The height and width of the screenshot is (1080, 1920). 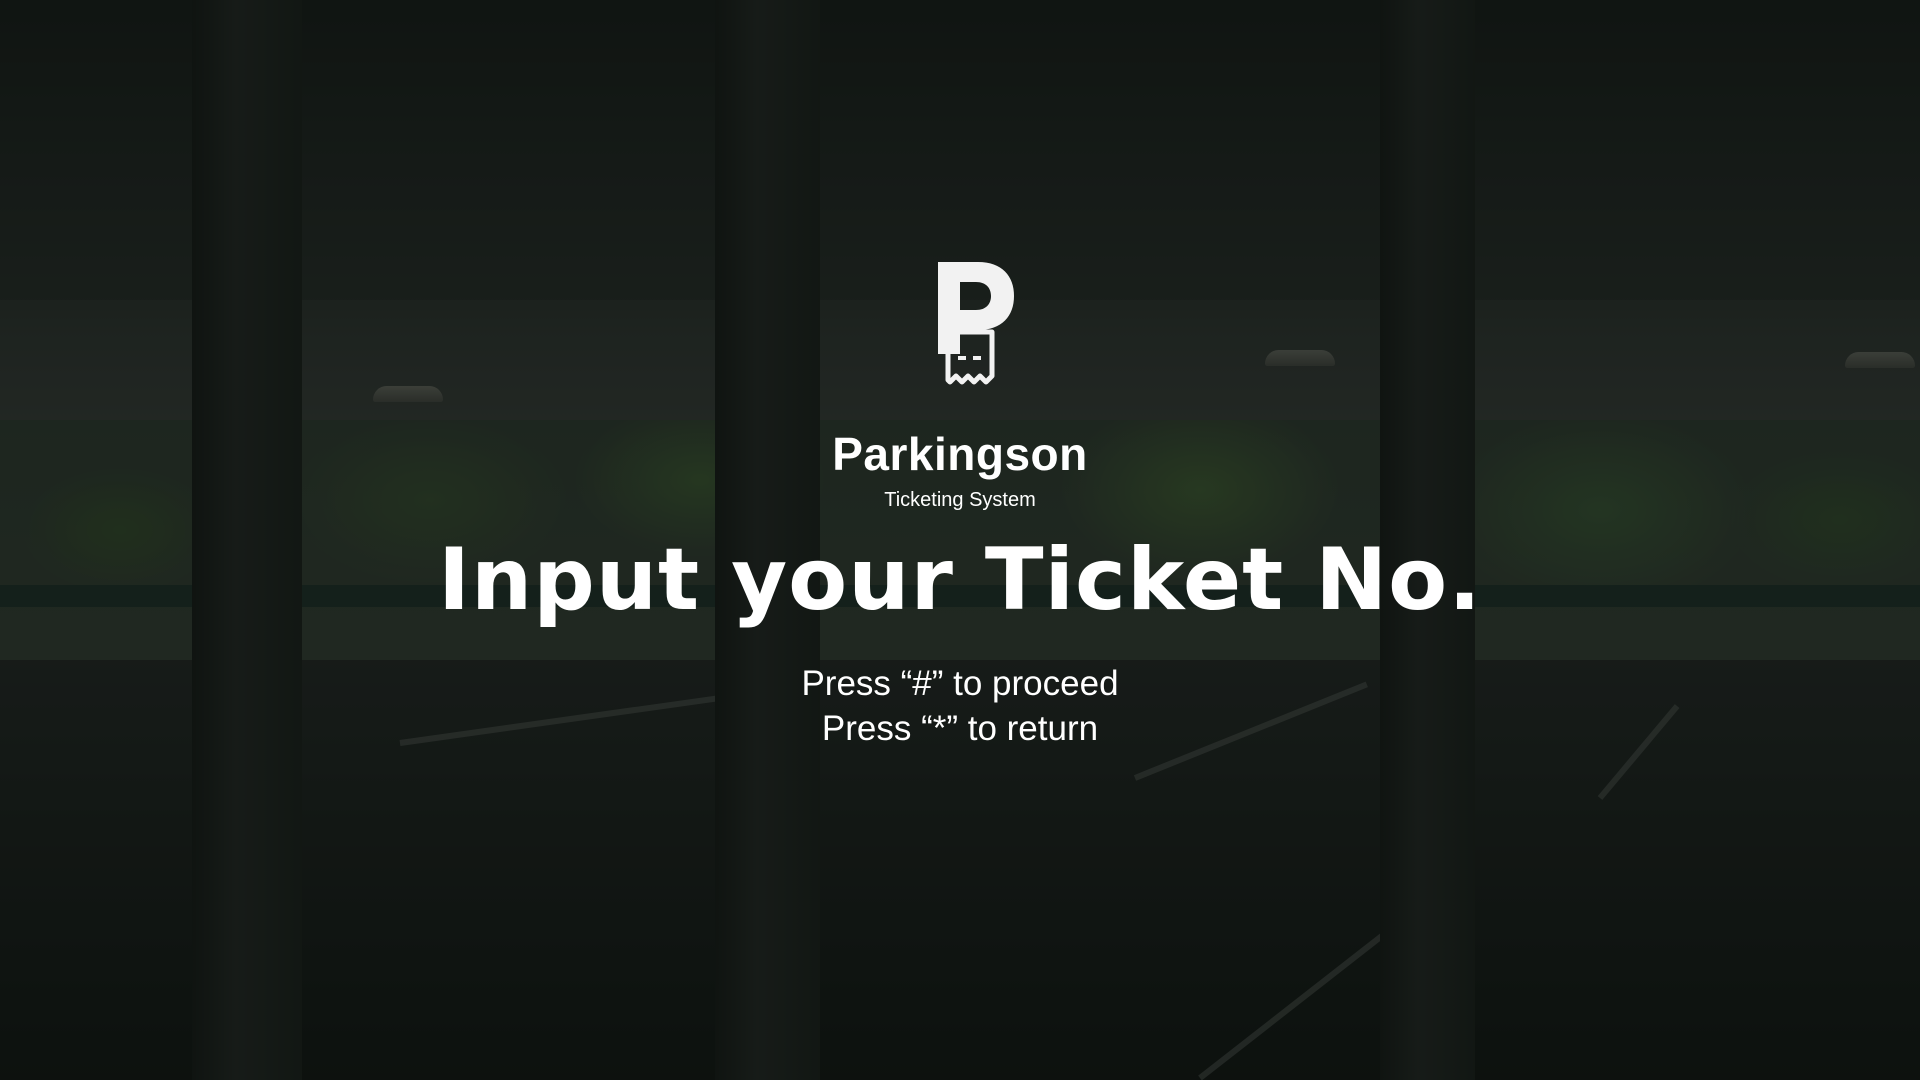 What do you see at coordinates (960, 500) in the screenshot?
I see `brand-subtitle: Ticketing System` at bounding box center [960, 500].